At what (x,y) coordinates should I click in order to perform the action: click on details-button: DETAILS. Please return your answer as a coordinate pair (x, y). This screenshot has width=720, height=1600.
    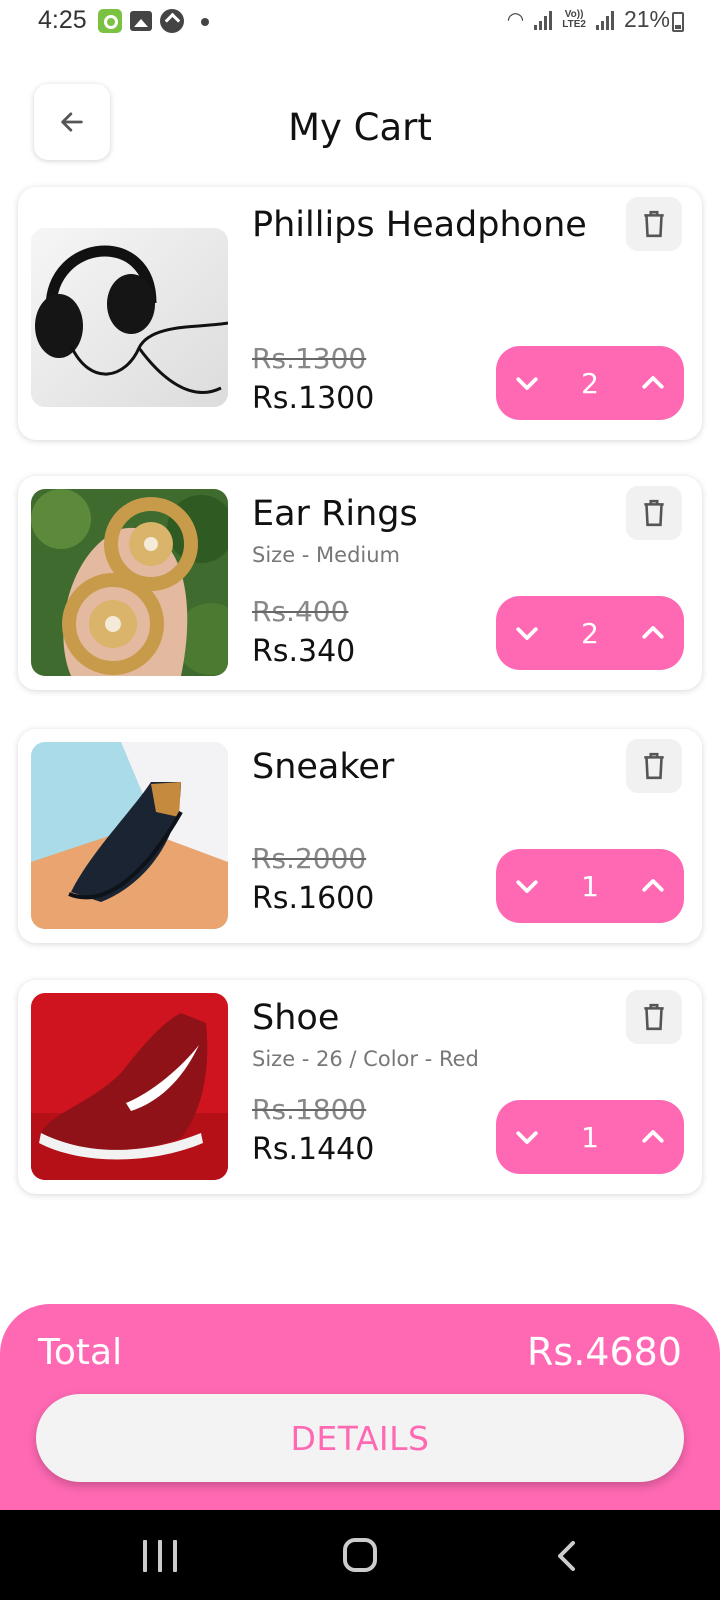
    Looking at the image, I should click on (360, 1438).